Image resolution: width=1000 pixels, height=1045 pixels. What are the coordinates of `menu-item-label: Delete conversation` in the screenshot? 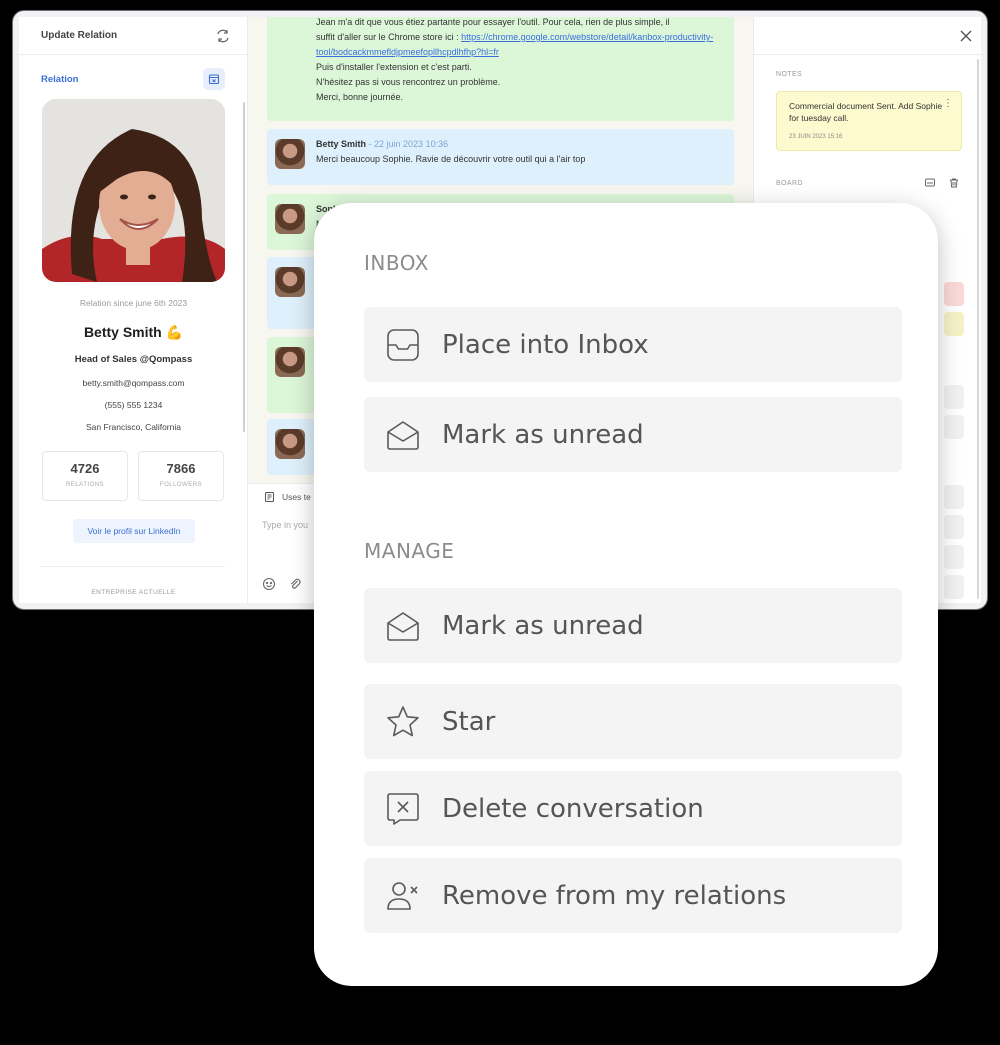 It's located at (573, 808).